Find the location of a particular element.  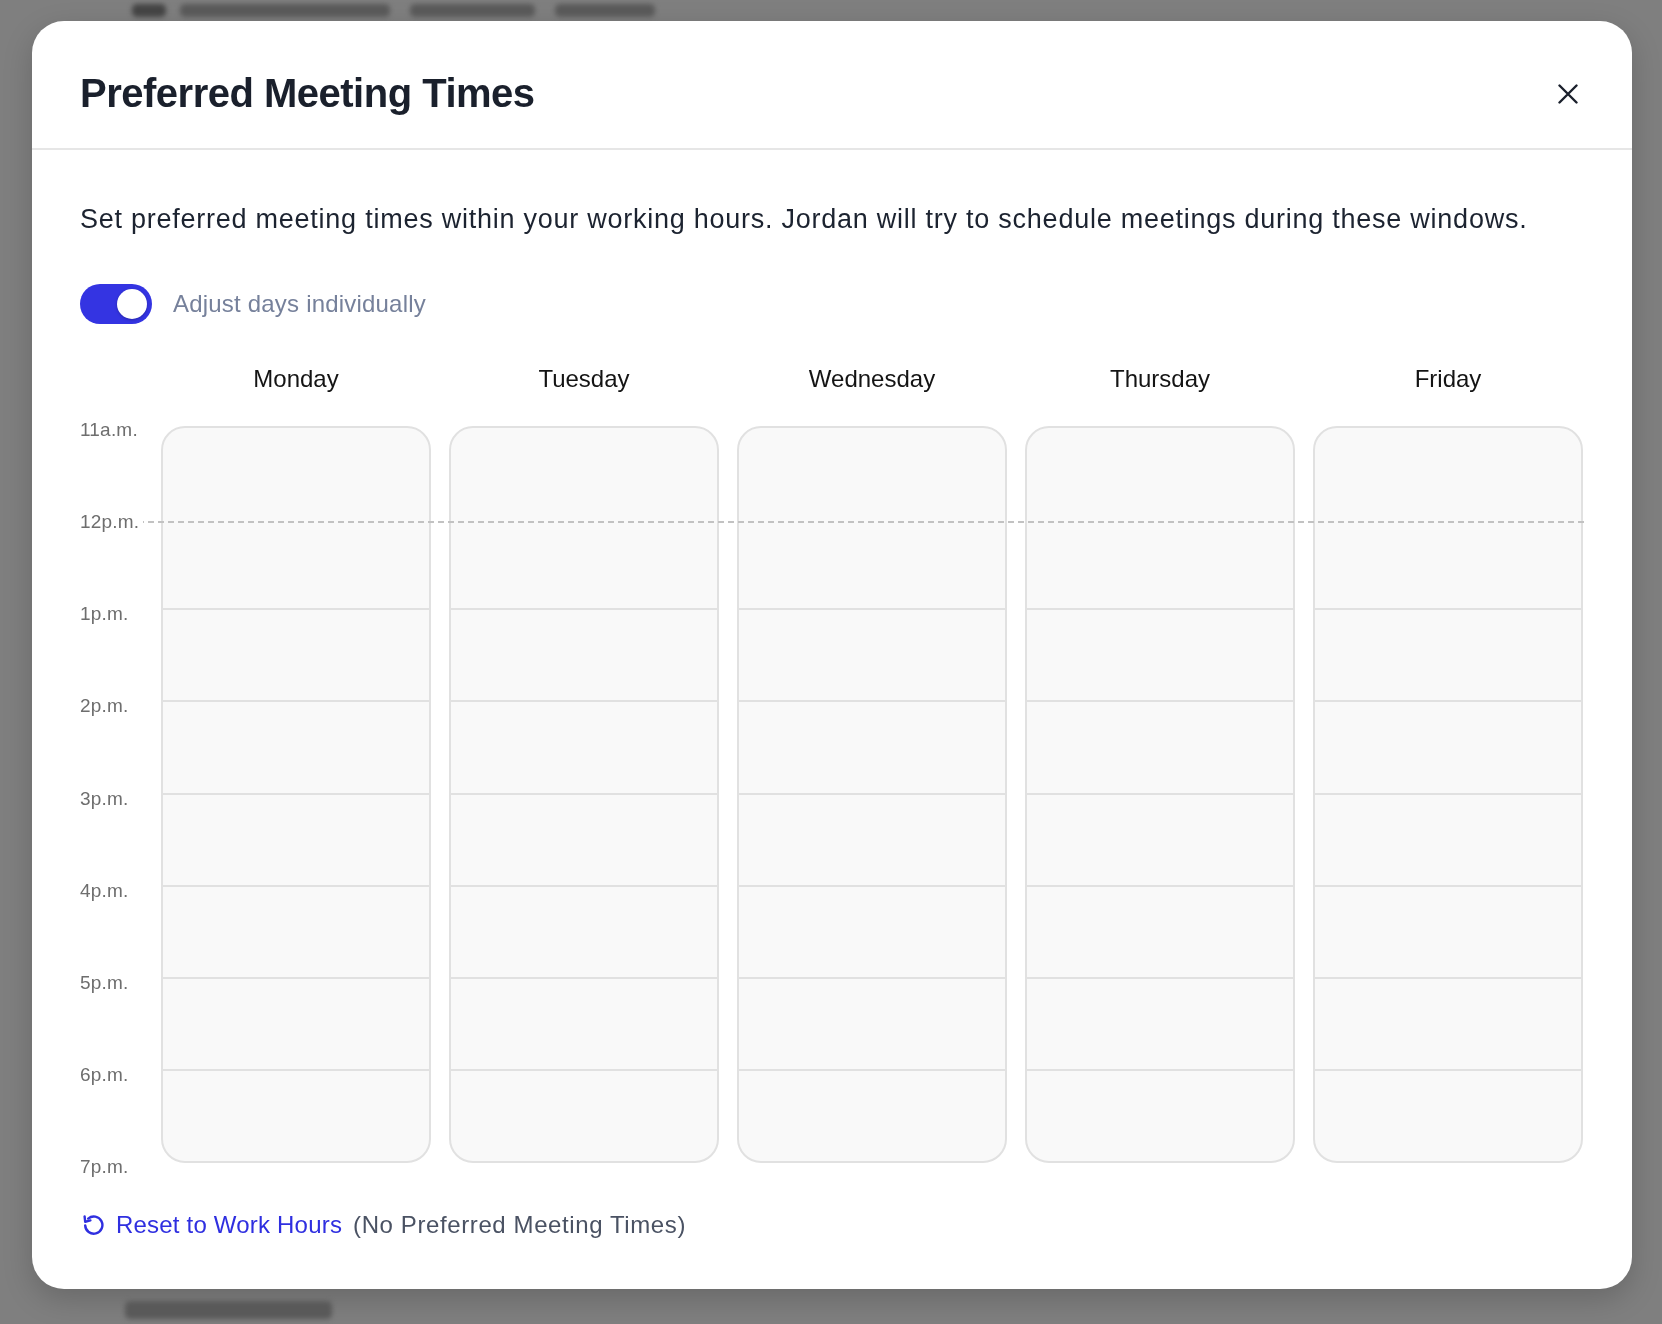

note-text: (No Preferred Meeting Times) is located at coordinates (519, 1225).